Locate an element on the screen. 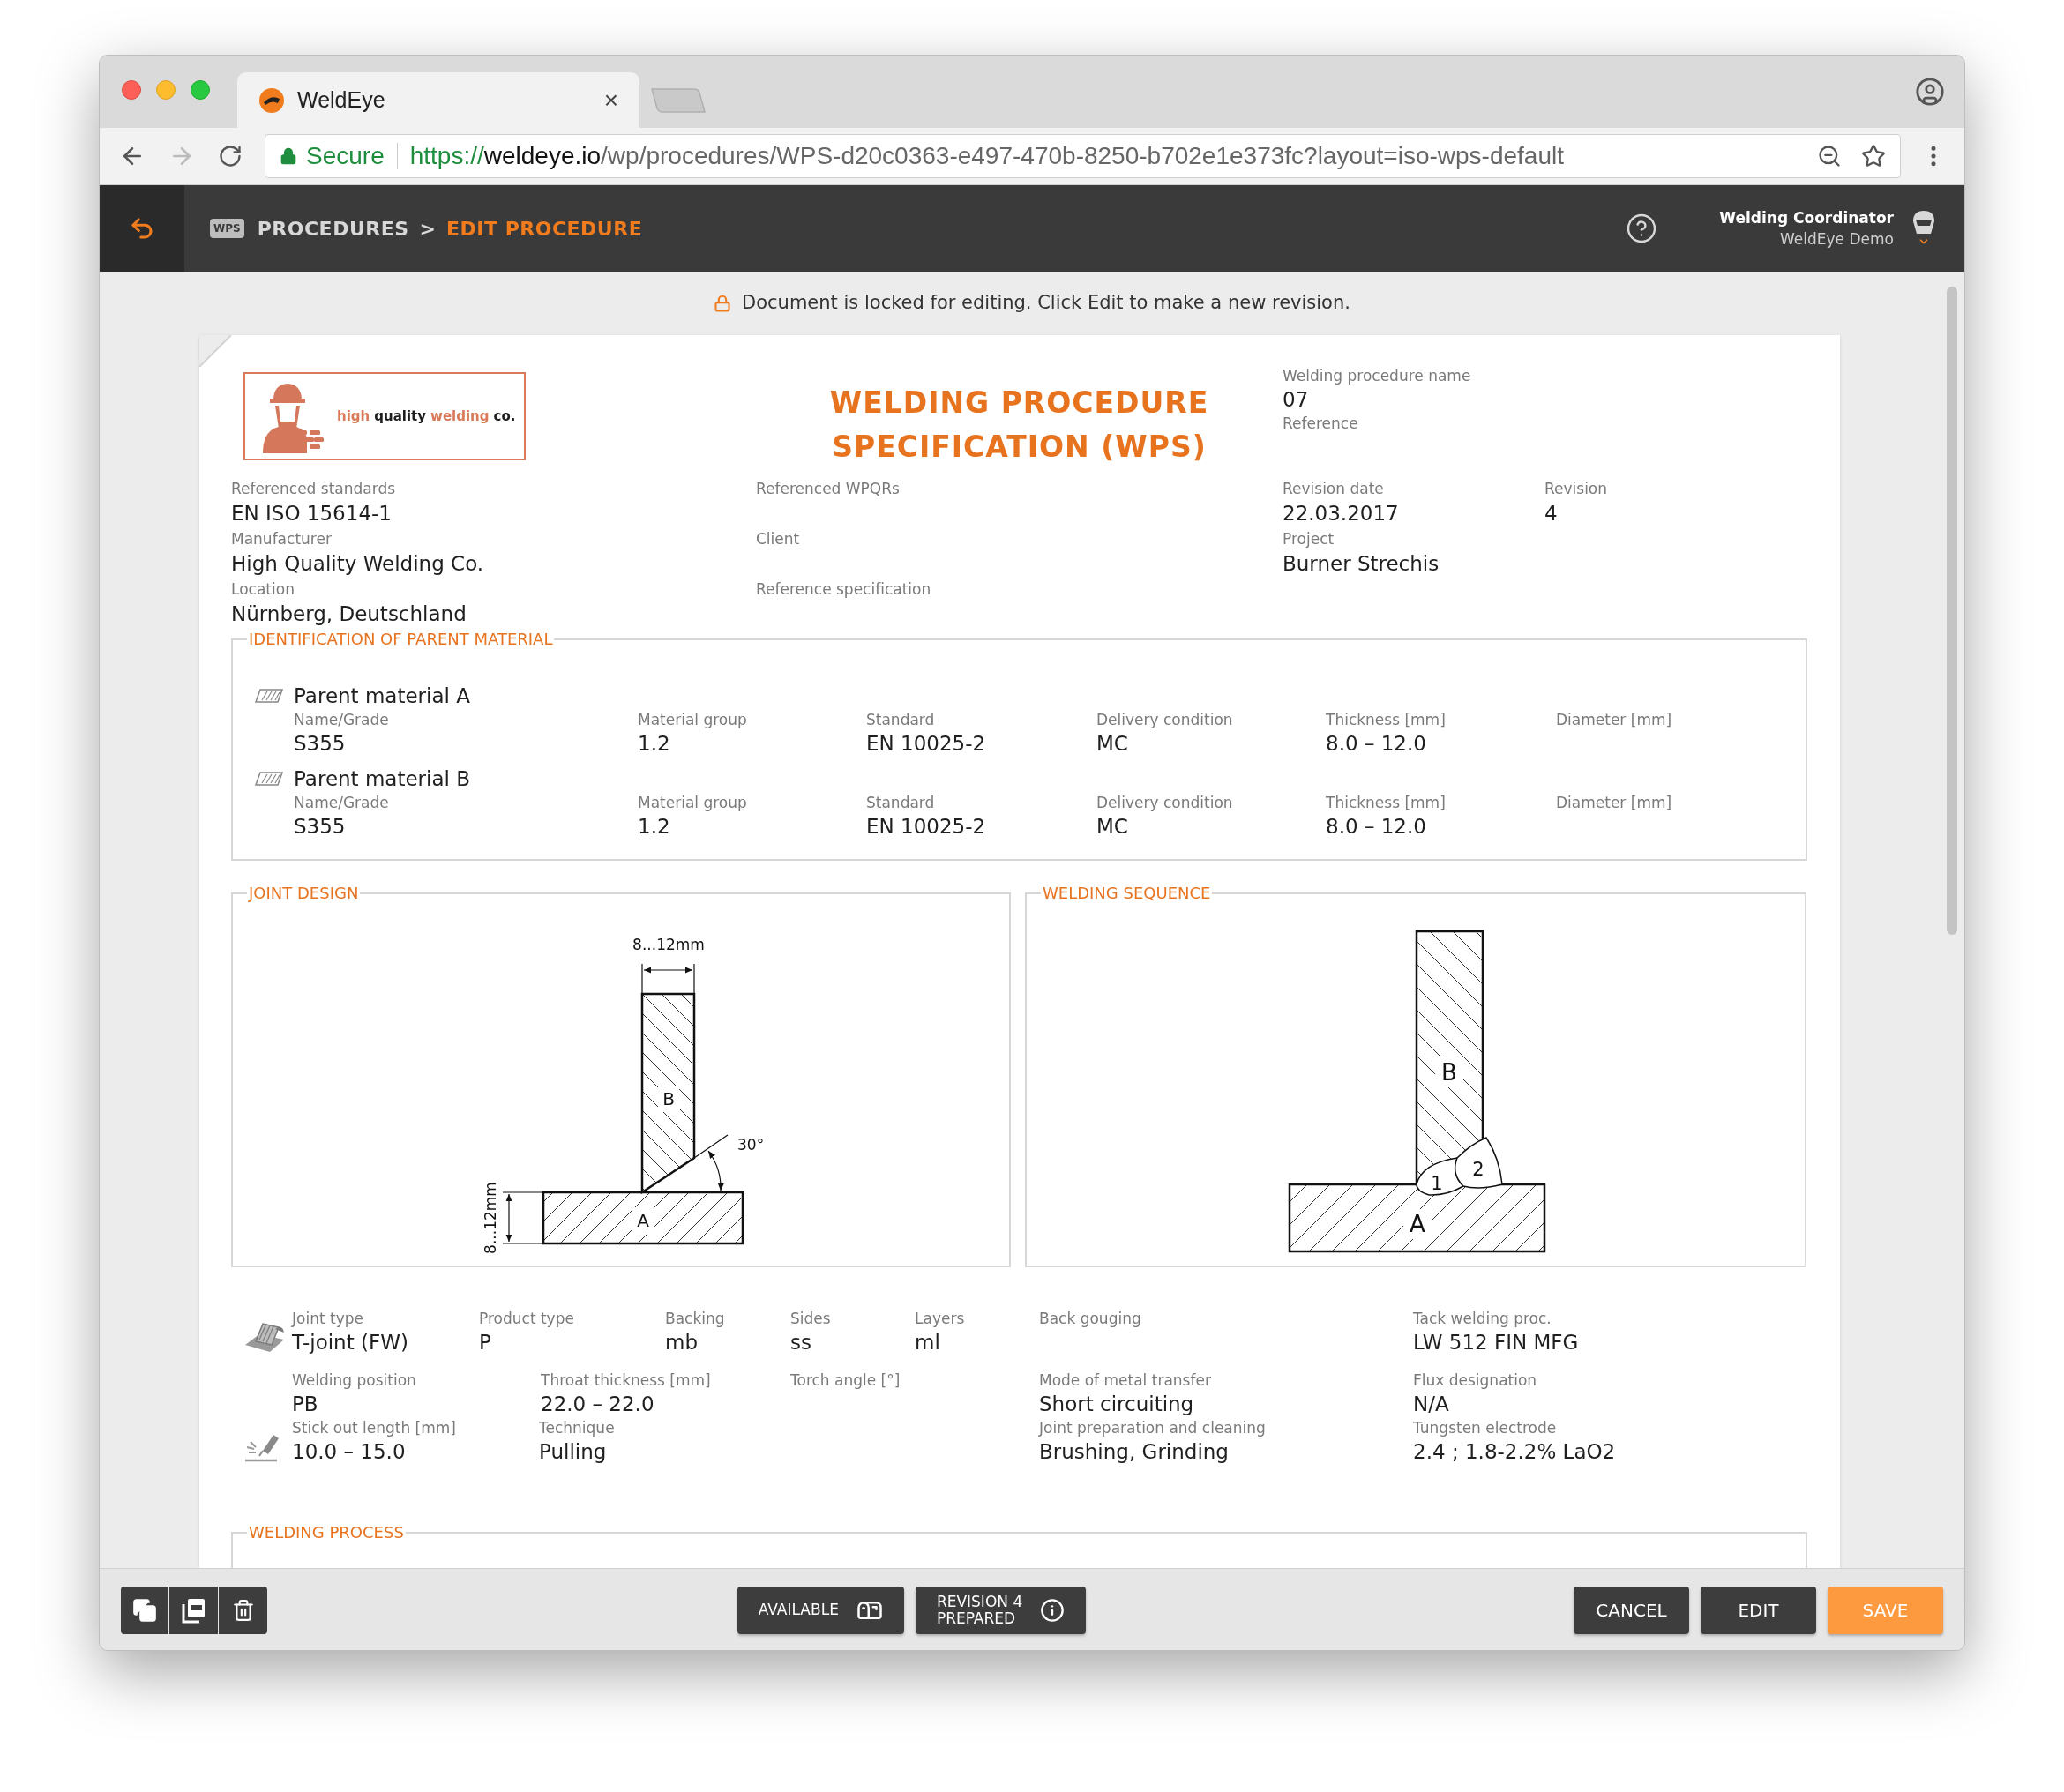  locked-notice: Document is locked for editing. Click Edit to make a new revision. is located at coordinates (1046, 303).